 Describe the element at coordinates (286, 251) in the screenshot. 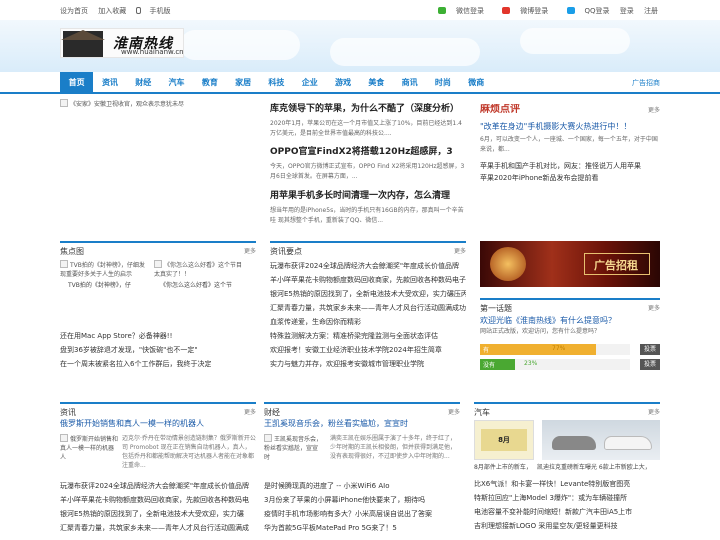

I see `news-points-title: 资讯要点` at that location.